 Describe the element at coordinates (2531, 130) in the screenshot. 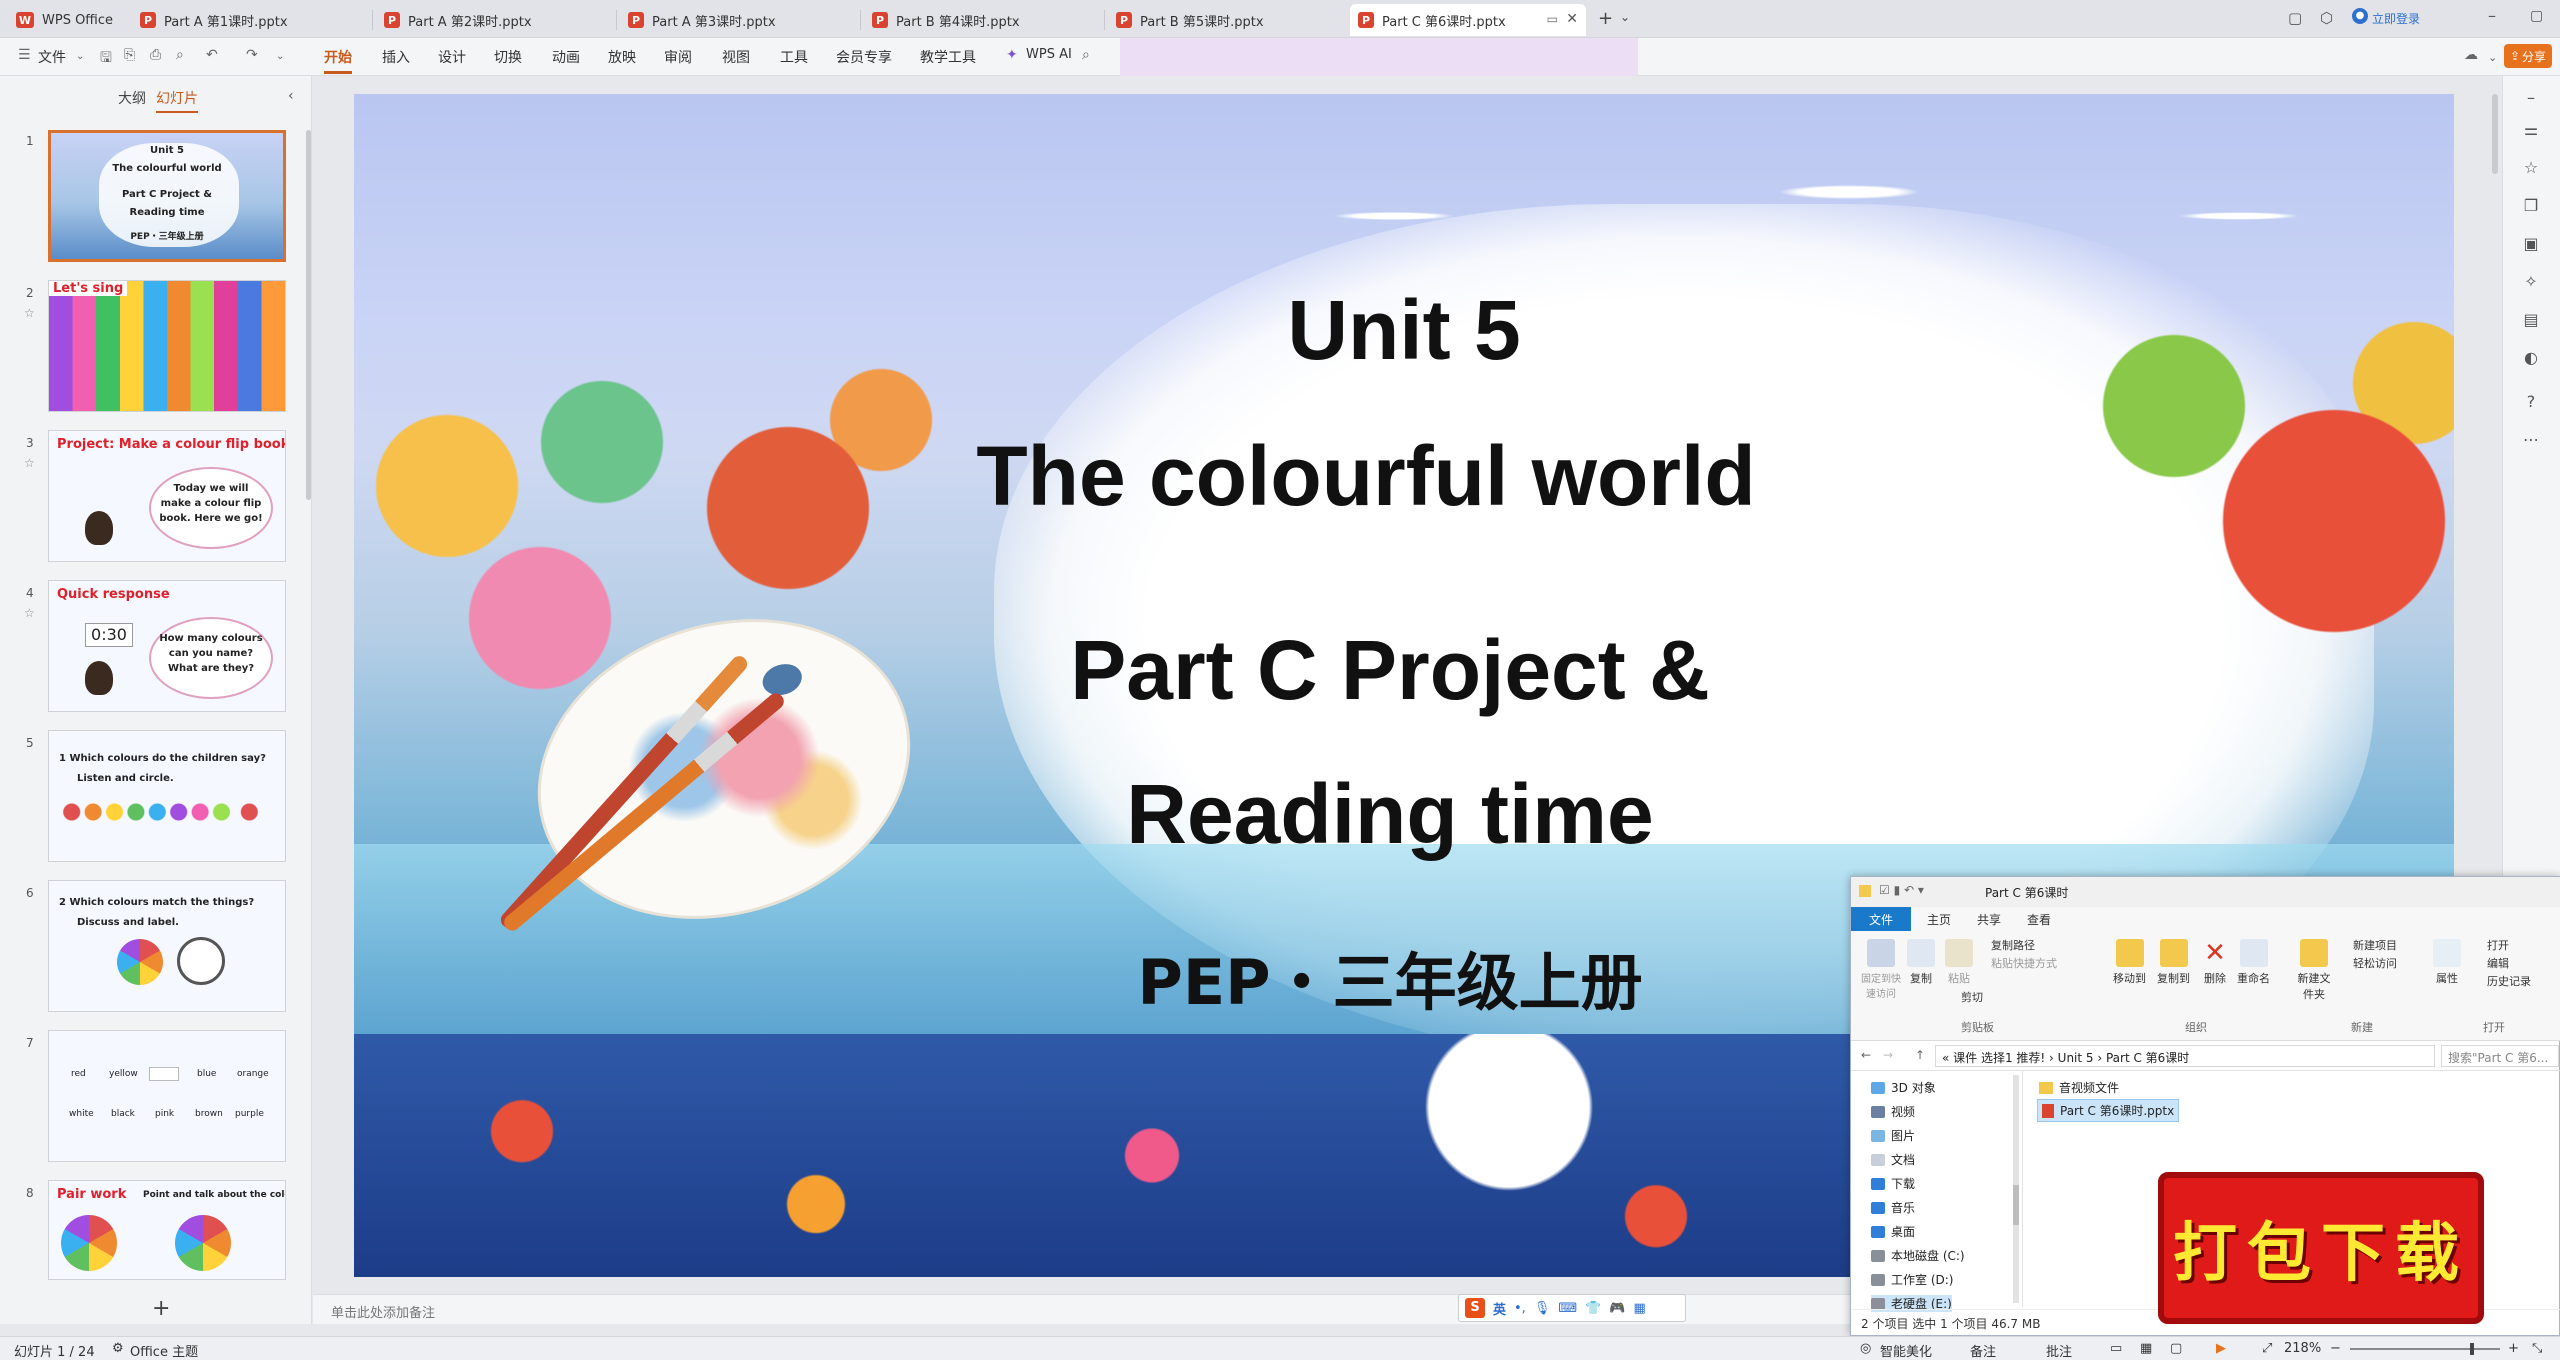

I see `settings-sliders-icon: ⚌` at that location.